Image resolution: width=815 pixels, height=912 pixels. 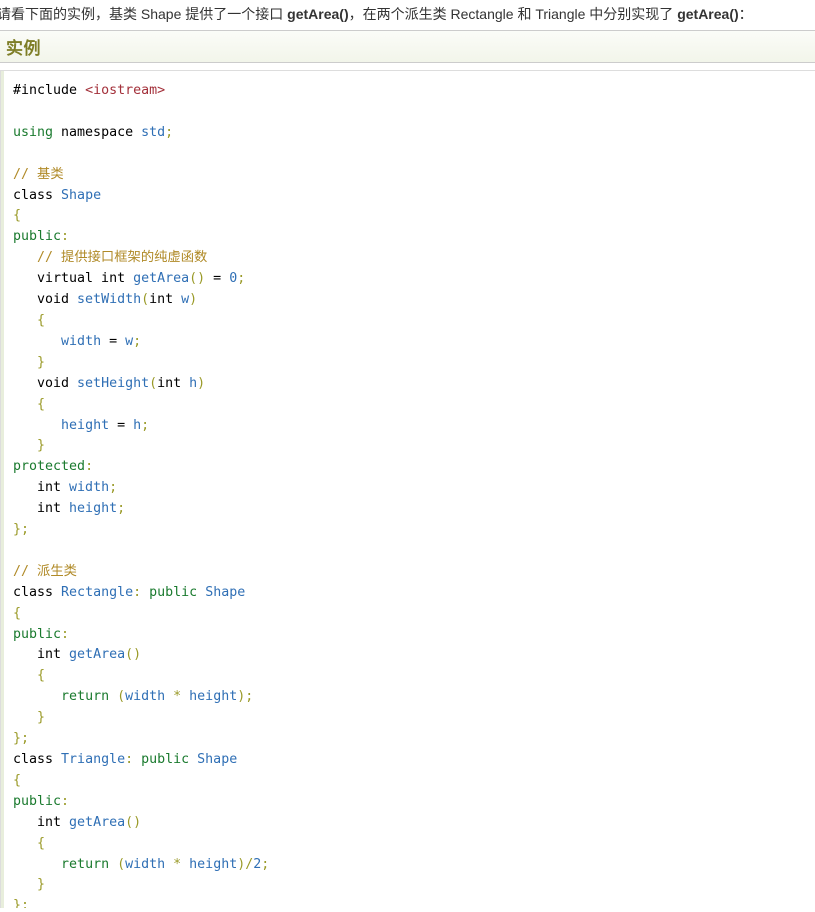 What do you see at coordinates (125, 90) in the screenshot?
I see `code-token: <iostream>` at bounding box center [125, 90].